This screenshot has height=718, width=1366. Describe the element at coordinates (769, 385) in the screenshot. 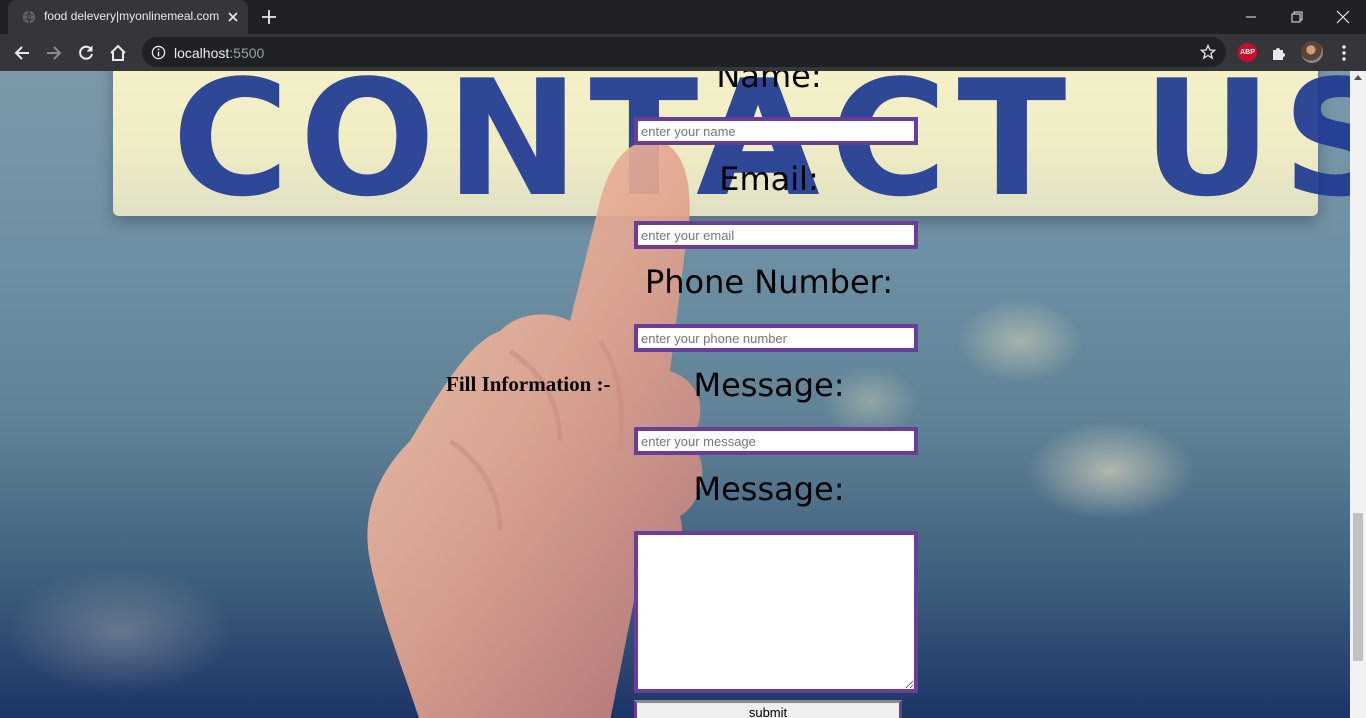

I see `message-label: Message:` at that location.